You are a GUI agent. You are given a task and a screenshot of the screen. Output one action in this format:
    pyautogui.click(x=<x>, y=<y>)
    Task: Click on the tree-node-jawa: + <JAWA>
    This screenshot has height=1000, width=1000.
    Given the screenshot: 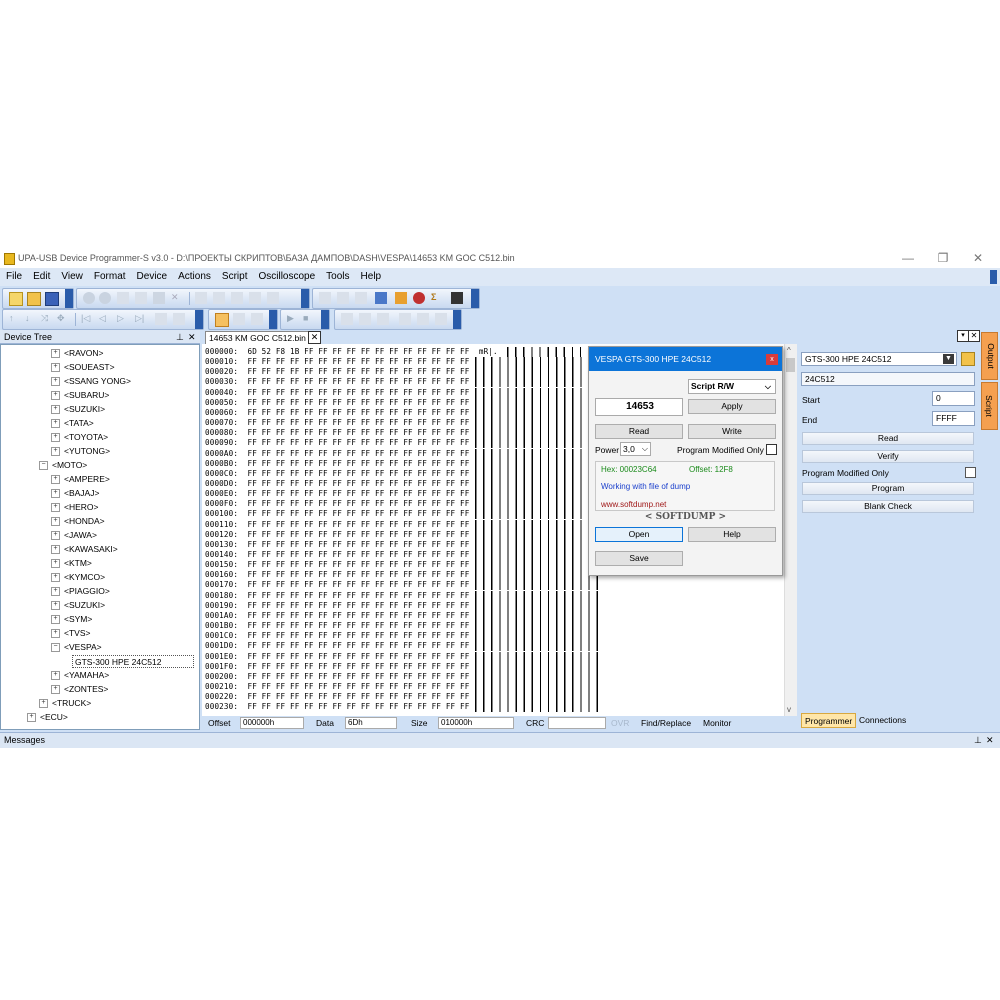 What is the action you would take?
    pyautogui.click(x=74, y=535)
    